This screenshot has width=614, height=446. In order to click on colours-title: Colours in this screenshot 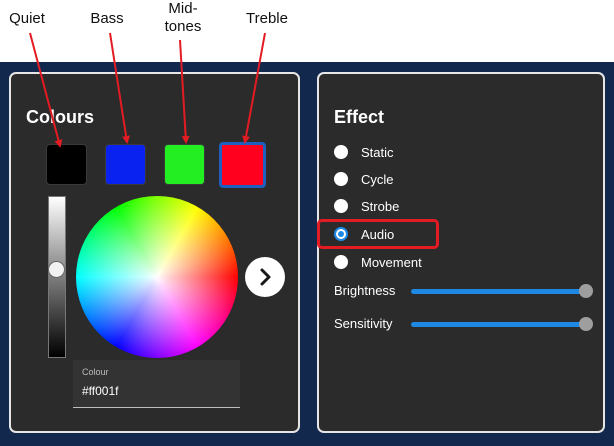, I will do `click(60, 117)`.